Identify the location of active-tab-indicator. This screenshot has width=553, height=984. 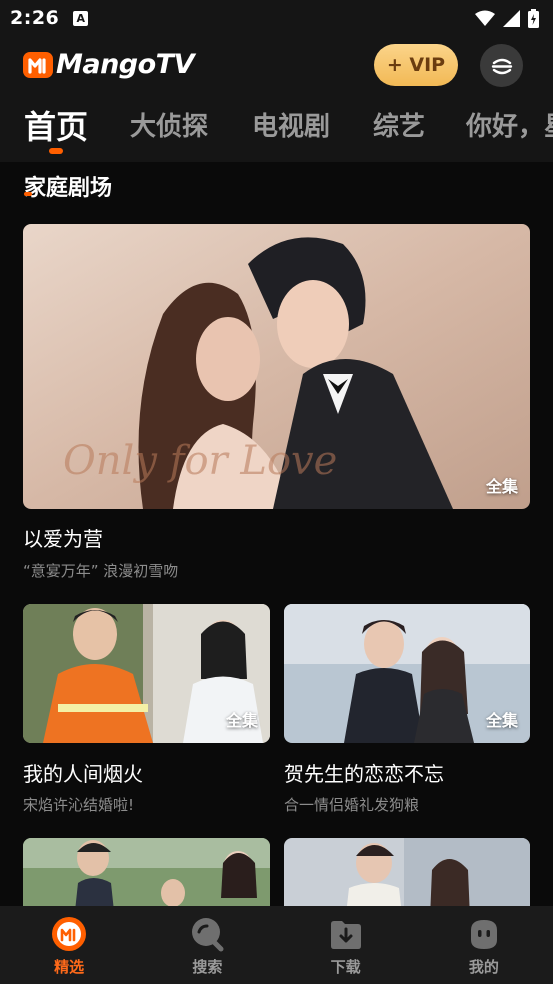
(56, 151).